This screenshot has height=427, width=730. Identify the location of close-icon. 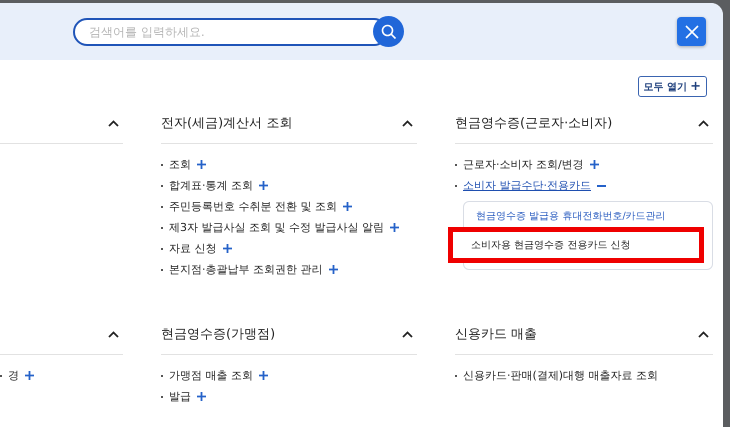
(691, 31).